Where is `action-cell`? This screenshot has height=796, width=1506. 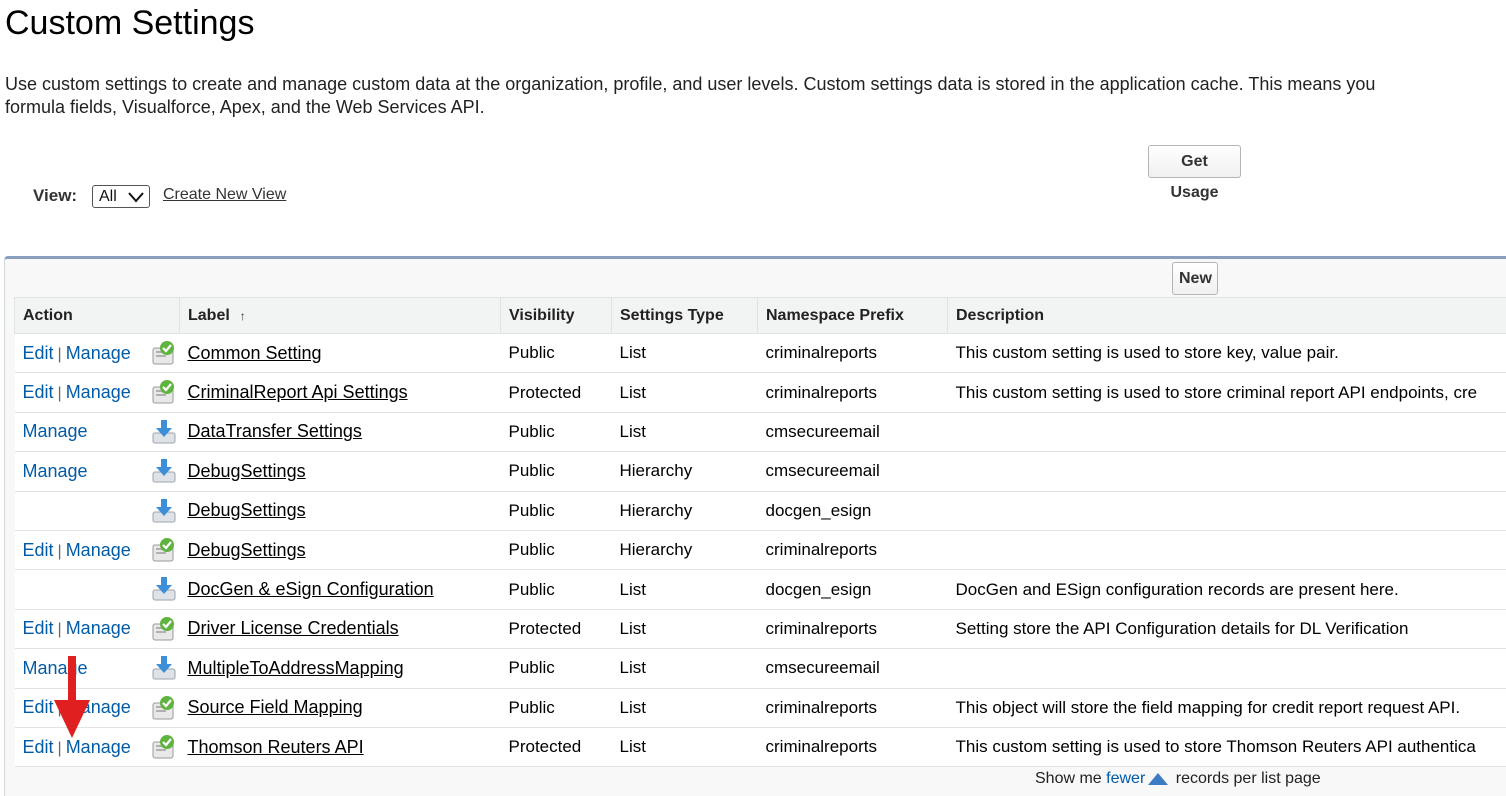
action-cell is located at coordinates (97, 589).